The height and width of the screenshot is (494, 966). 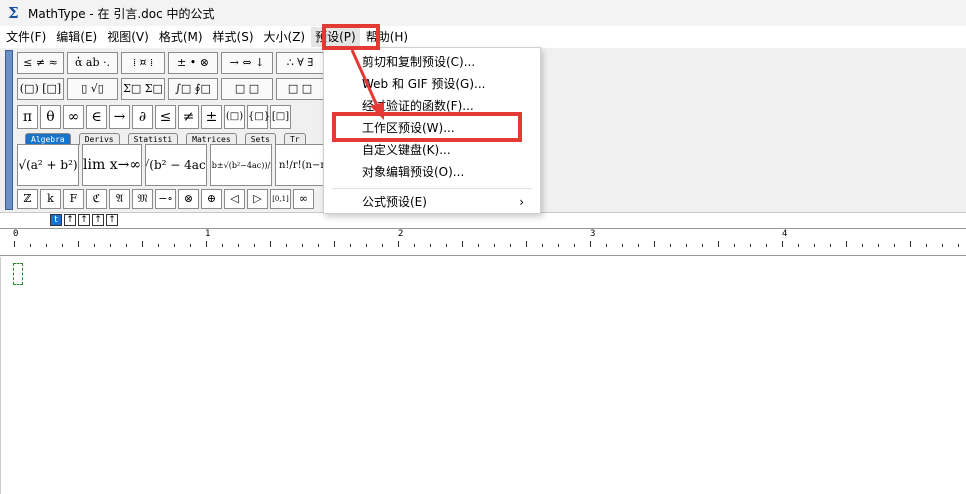 What do you see at coordinates (258, 117) in the screenshot?
I see `braces-template: {□}` at bounding box center [258, 117].